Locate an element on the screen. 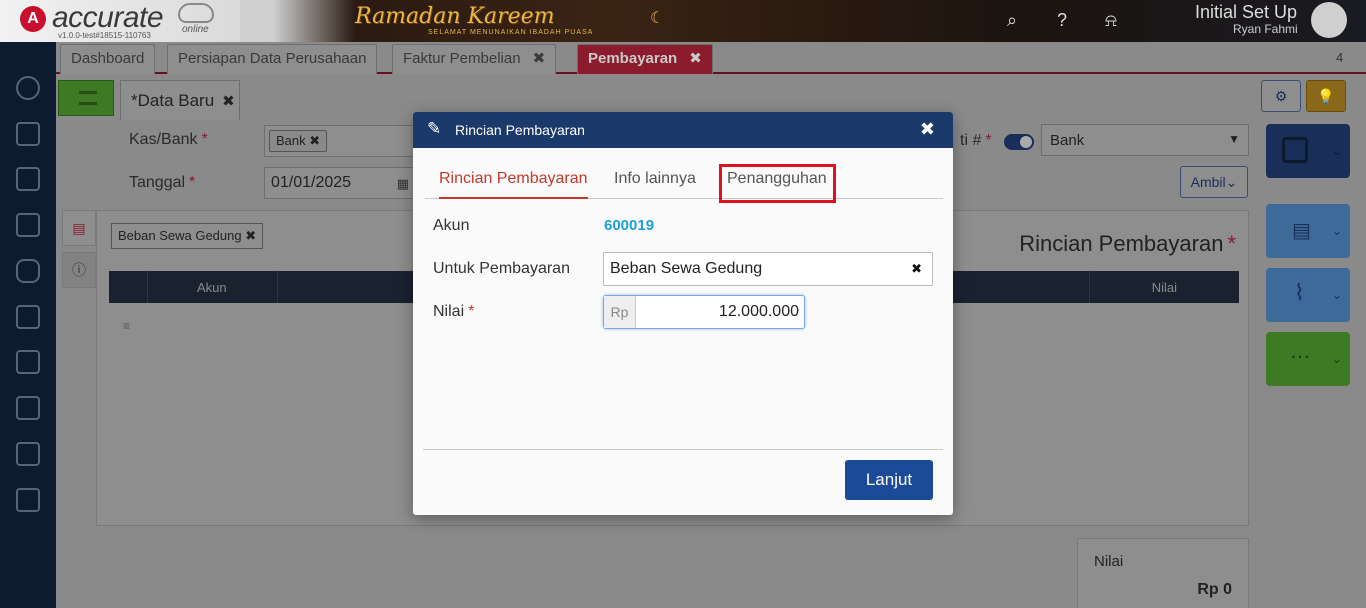 This screenshot has width=1366, height=608. divider is located at coordinates (683, 449).